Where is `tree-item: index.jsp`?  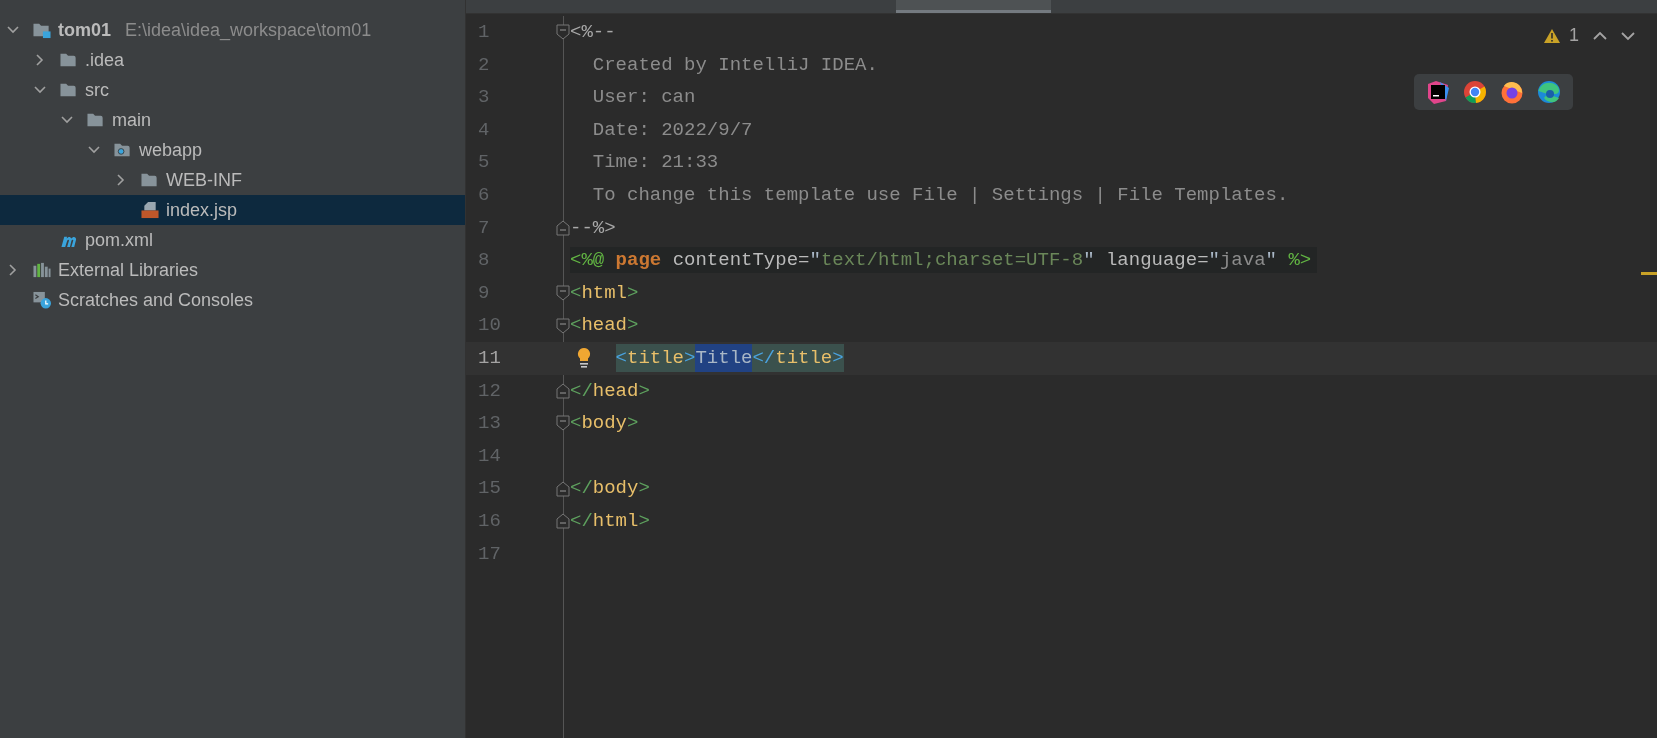
tree-item: index.jsp is located at coordinates (232, 210).